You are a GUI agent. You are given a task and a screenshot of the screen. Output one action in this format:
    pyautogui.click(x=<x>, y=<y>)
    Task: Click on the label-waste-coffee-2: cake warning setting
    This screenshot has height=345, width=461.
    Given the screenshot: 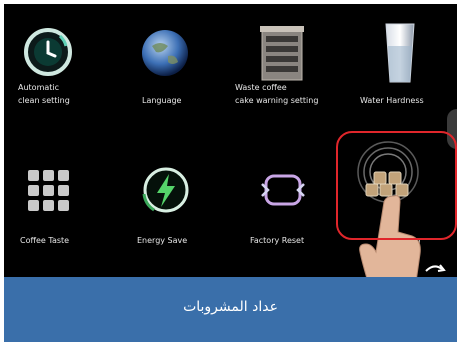 What is the action you would take?
    pyautogui.click(x=277, y=100)
    